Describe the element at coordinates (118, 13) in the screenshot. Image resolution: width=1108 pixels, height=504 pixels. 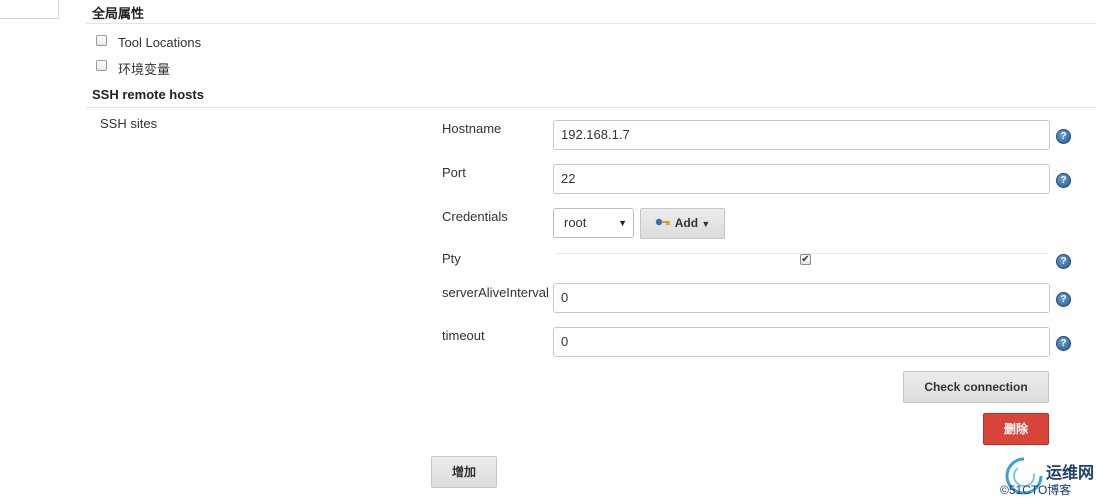
I see `global-properties-title: 全局属性` at that location.